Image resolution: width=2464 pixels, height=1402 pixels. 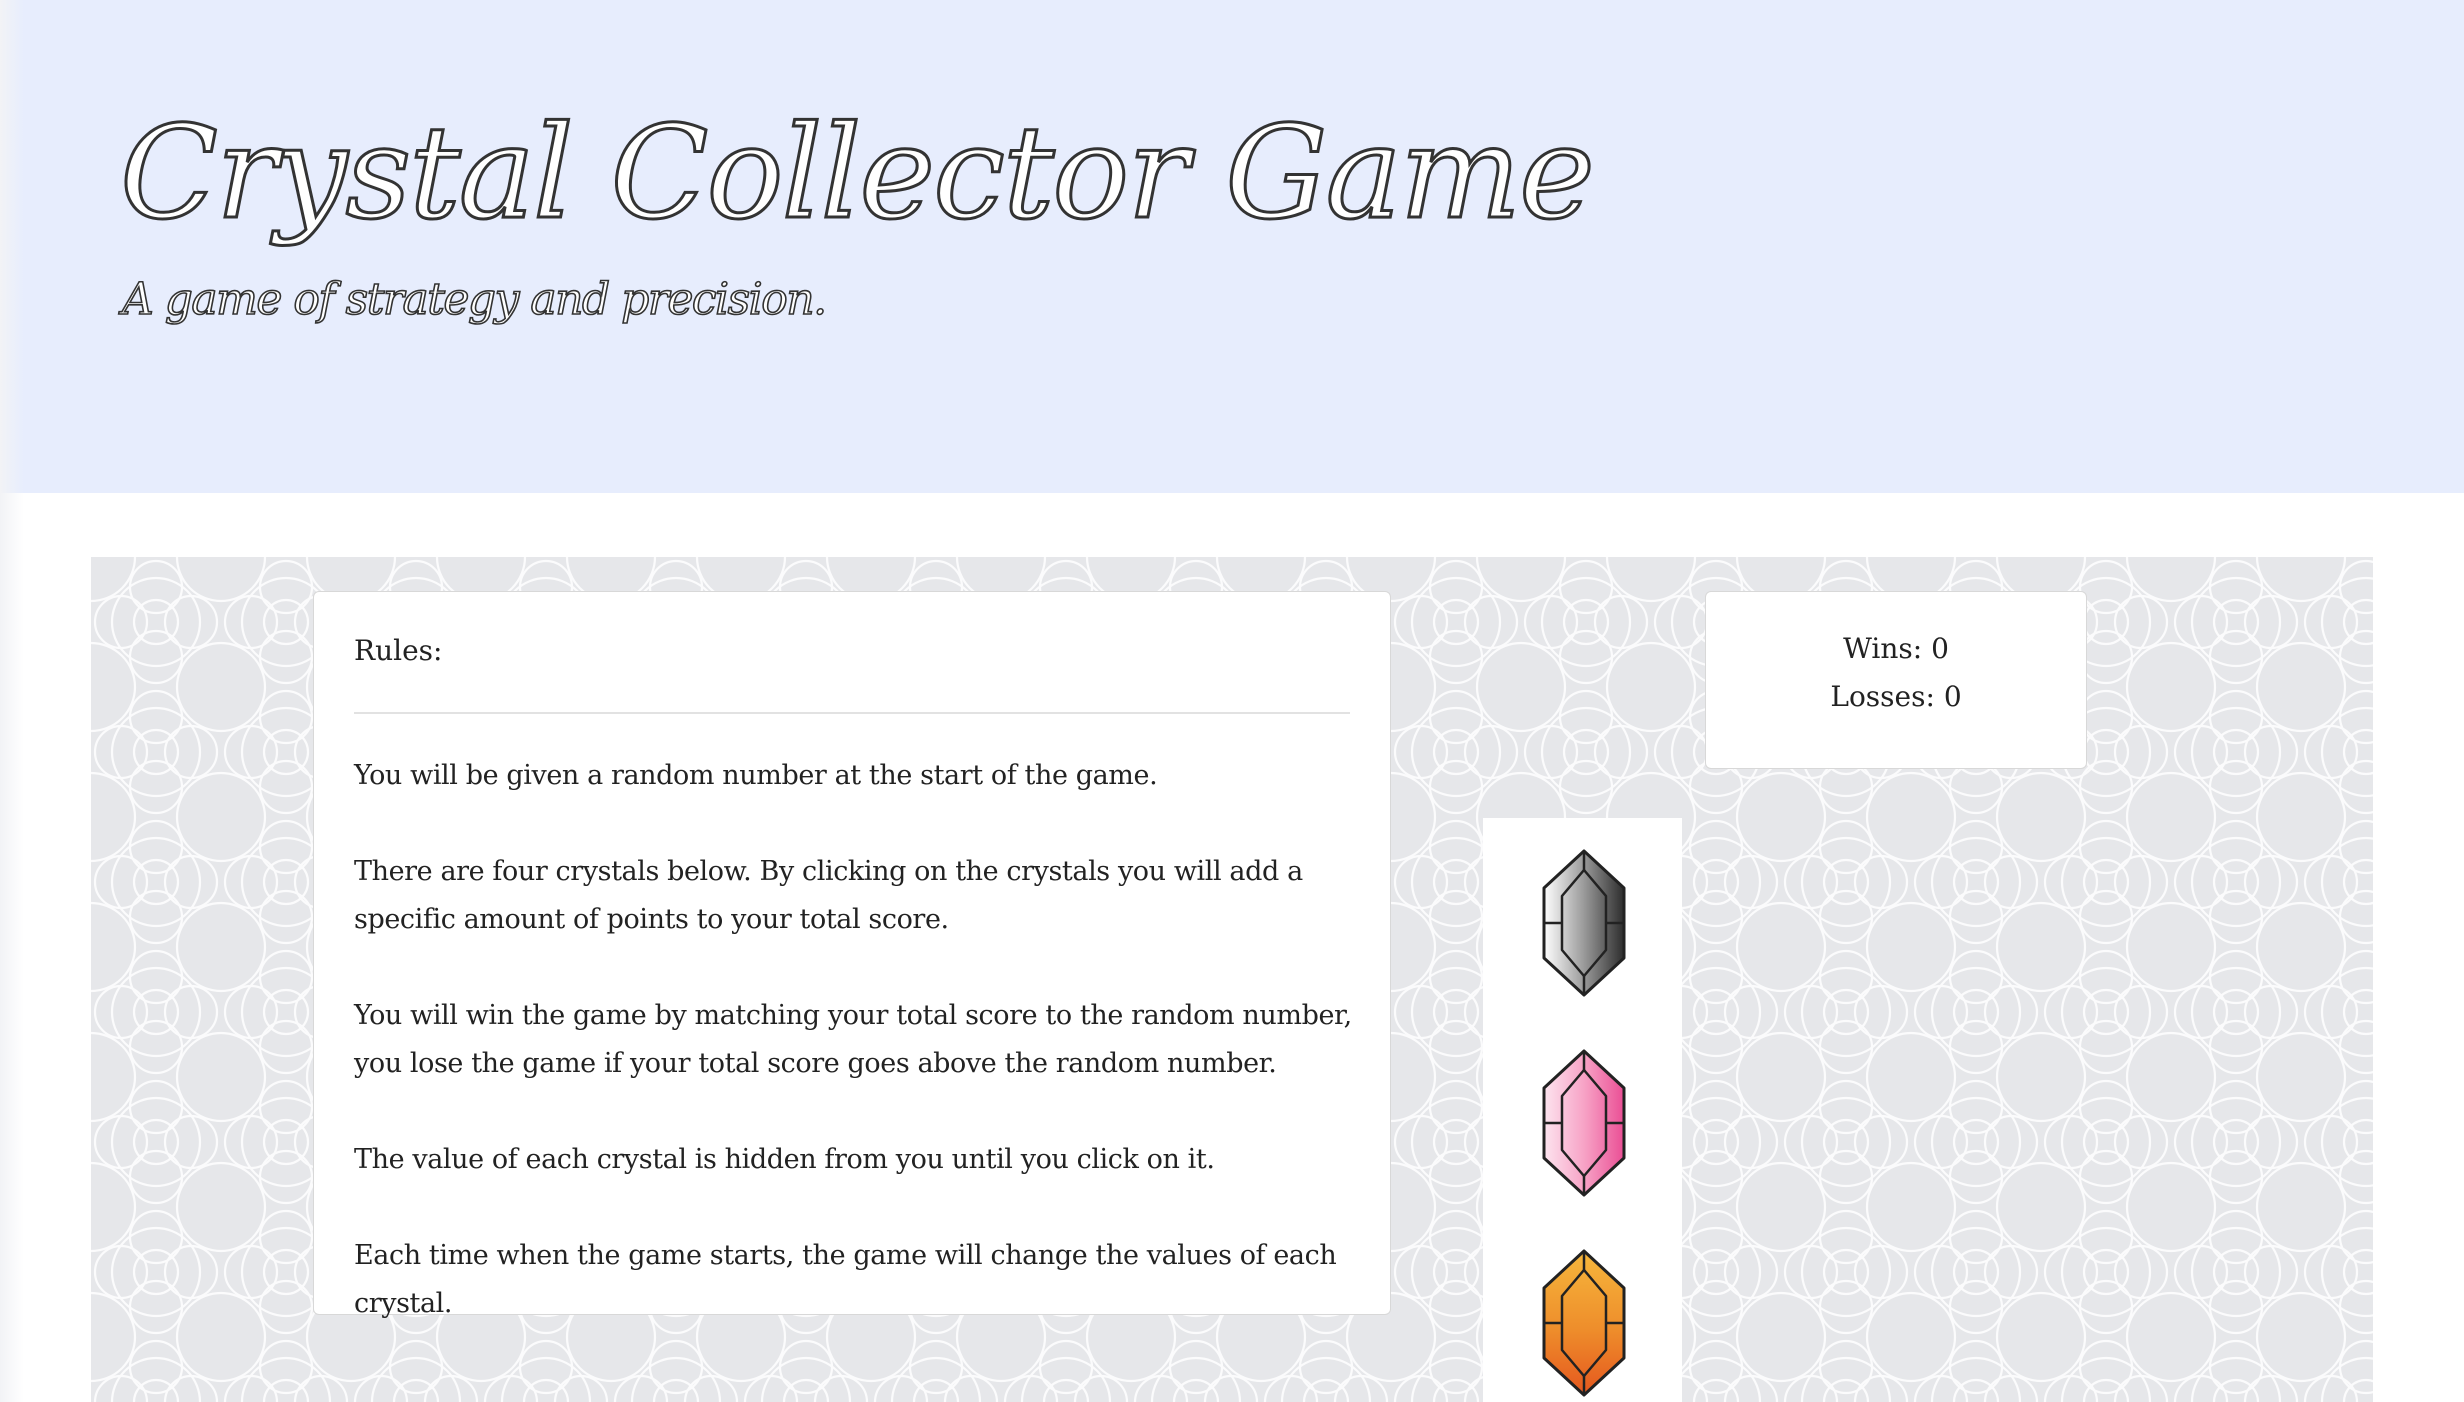 What do you see at coordinates (1584, 923) in the screenshot?
I see `gray-crystal-icon` at bounding box center [1584, 923].